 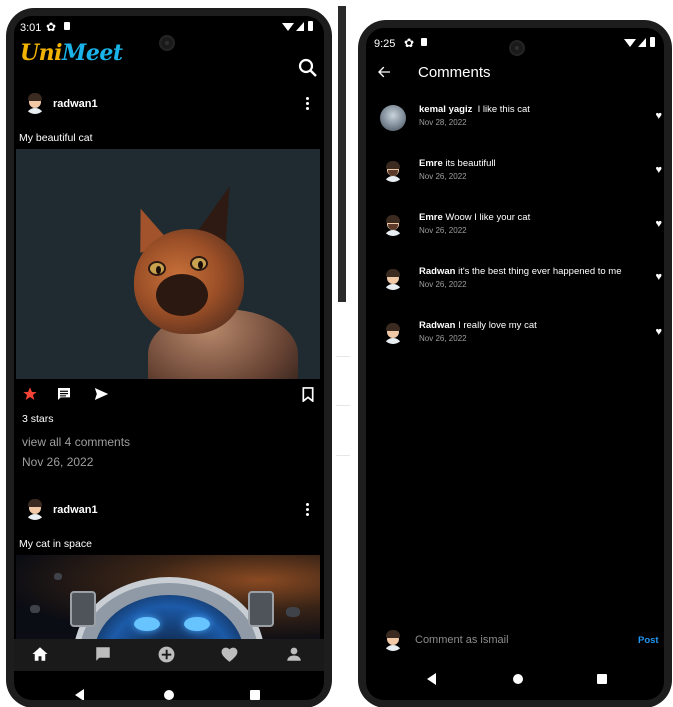 What do you see at coordinates (384, 72) in the screenshot?
I see `back-arrow-icon` at bounding box center [384, 72].